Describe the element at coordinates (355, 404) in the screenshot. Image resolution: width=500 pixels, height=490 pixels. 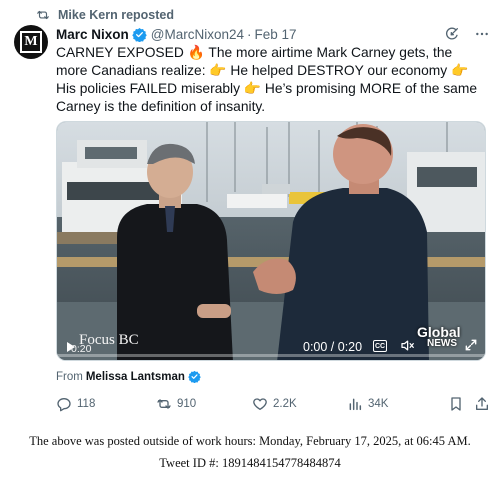
I see `analytics-icon` at that location.